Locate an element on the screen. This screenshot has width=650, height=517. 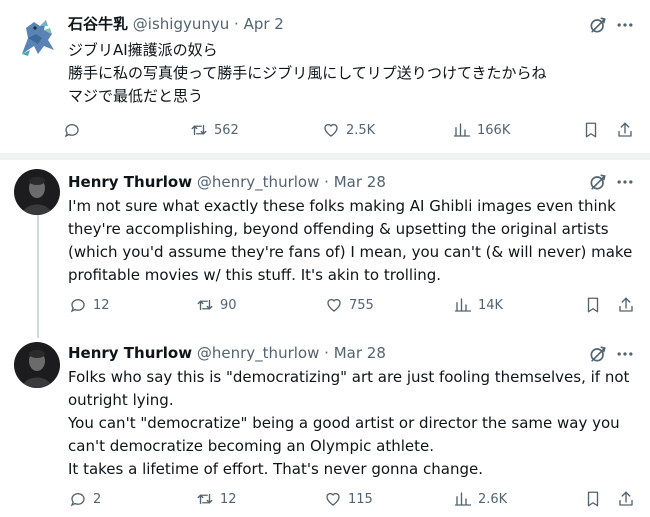
tweet-header: 石谷牛乳 @ishigyunyu · Apr 2 is located at coordinates (176, 24).